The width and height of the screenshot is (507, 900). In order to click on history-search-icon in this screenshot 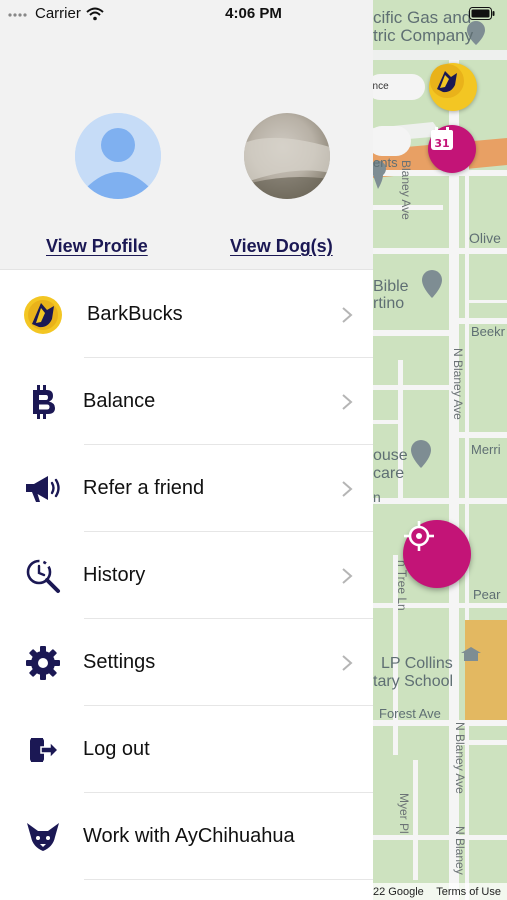, I will do `click(43, 576)`.